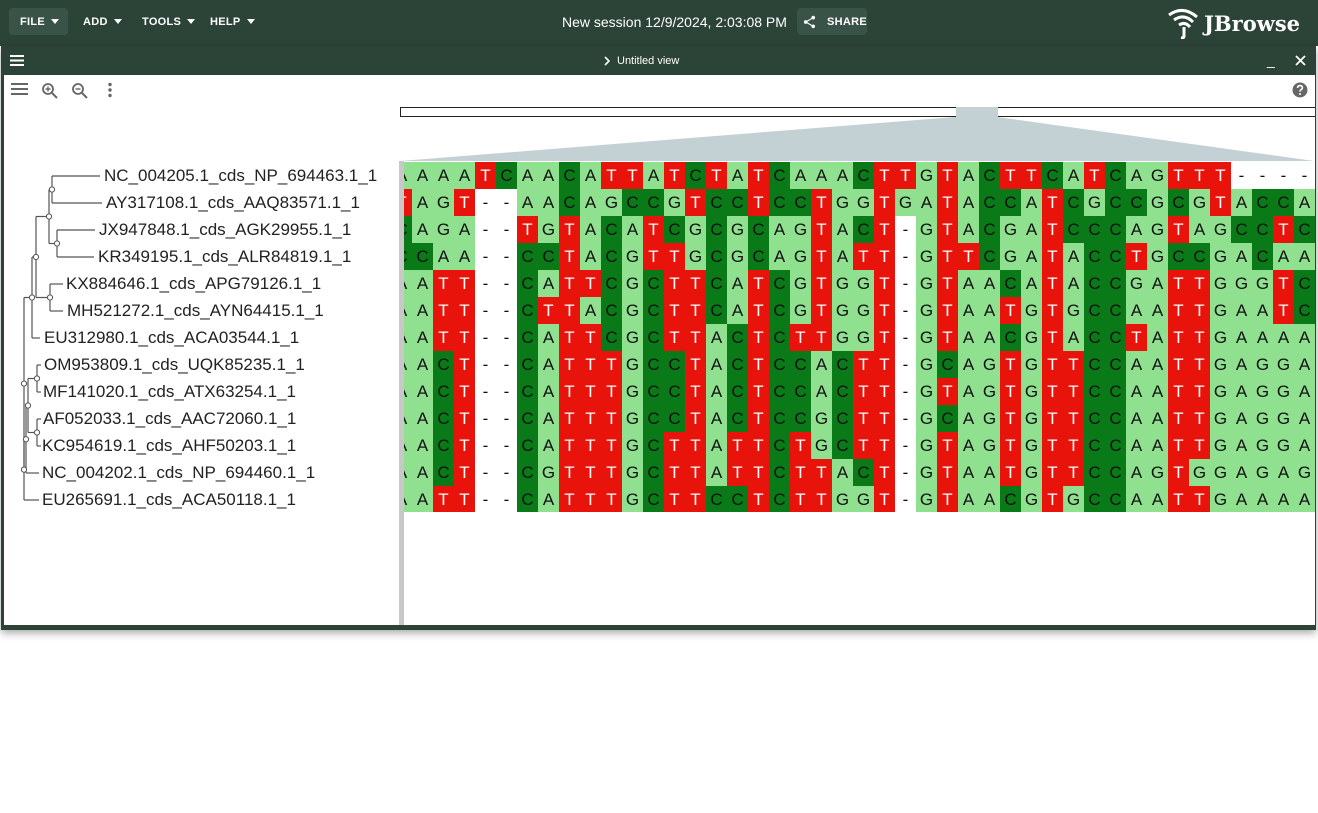 This screenshot has height=813, width=1318. What do you see at coordinates (171, 338) in the screenshot?
I see `tree-leaf-label: EU312980.1_cds_ACA03544.1_1` at bounding box center [171, 338].